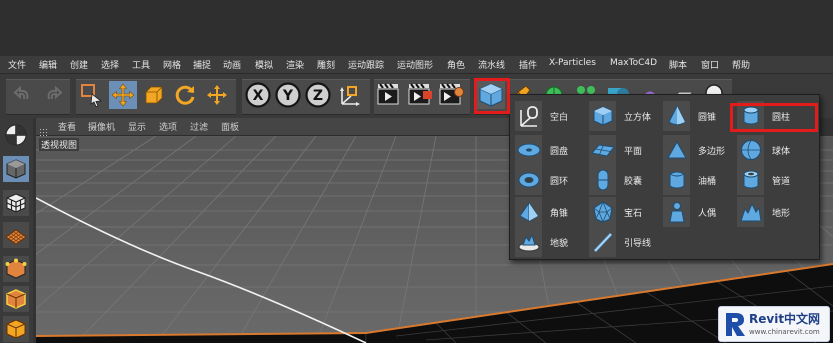  What do you see at coordinates (689, 116) in the screenshot?
I see `palette-item-cone: 圆锥` at bounding box center [689, 116].